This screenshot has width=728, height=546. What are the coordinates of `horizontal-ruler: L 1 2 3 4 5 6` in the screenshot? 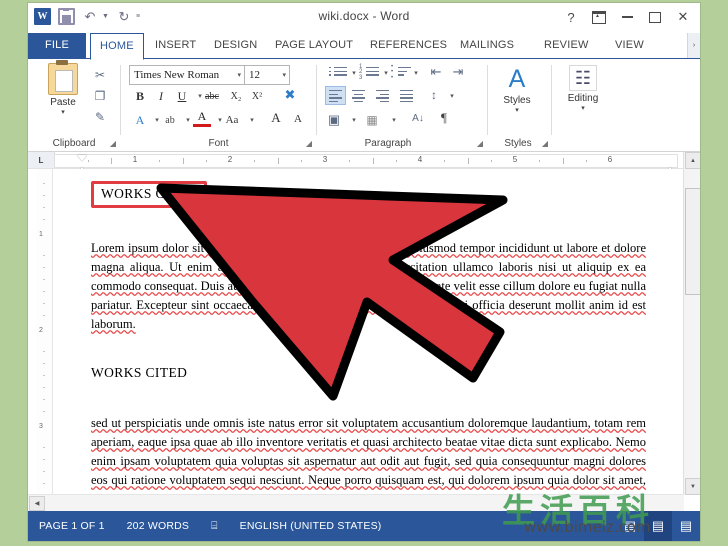 It's located at (364, 165).